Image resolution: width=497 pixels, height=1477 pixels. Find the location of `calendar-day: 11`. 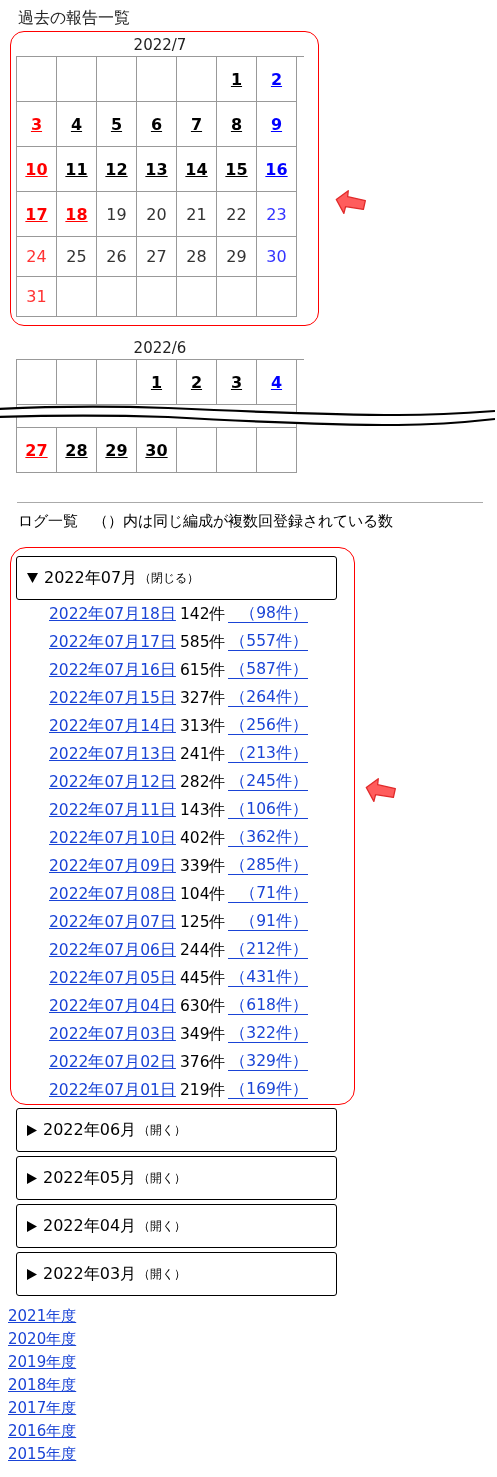

calendar-day: 11 is located at coordinates (76, 169).